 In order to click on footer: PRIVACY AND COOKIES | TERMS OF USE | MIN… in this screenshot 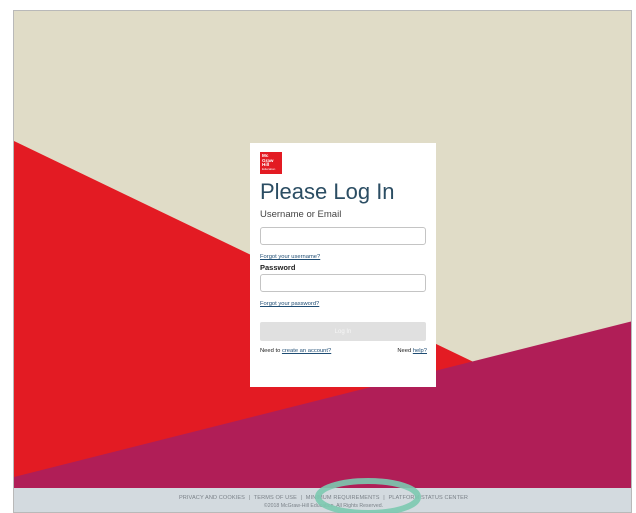, I will do `click(322, 500)`.